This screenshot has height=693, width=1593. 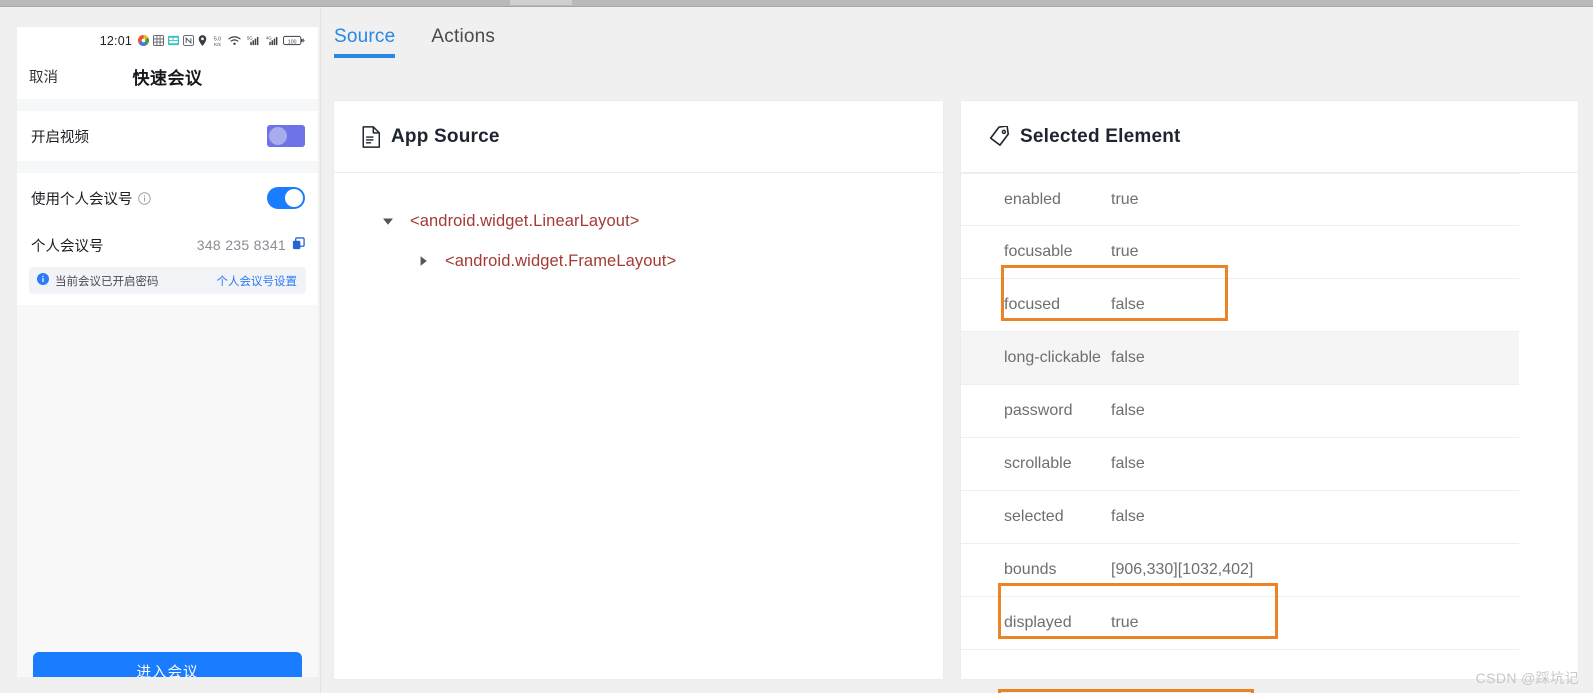 I want to click on row-personal-meeting-id: 个人会议号 348 235 8341, so click(x=167, y=245).